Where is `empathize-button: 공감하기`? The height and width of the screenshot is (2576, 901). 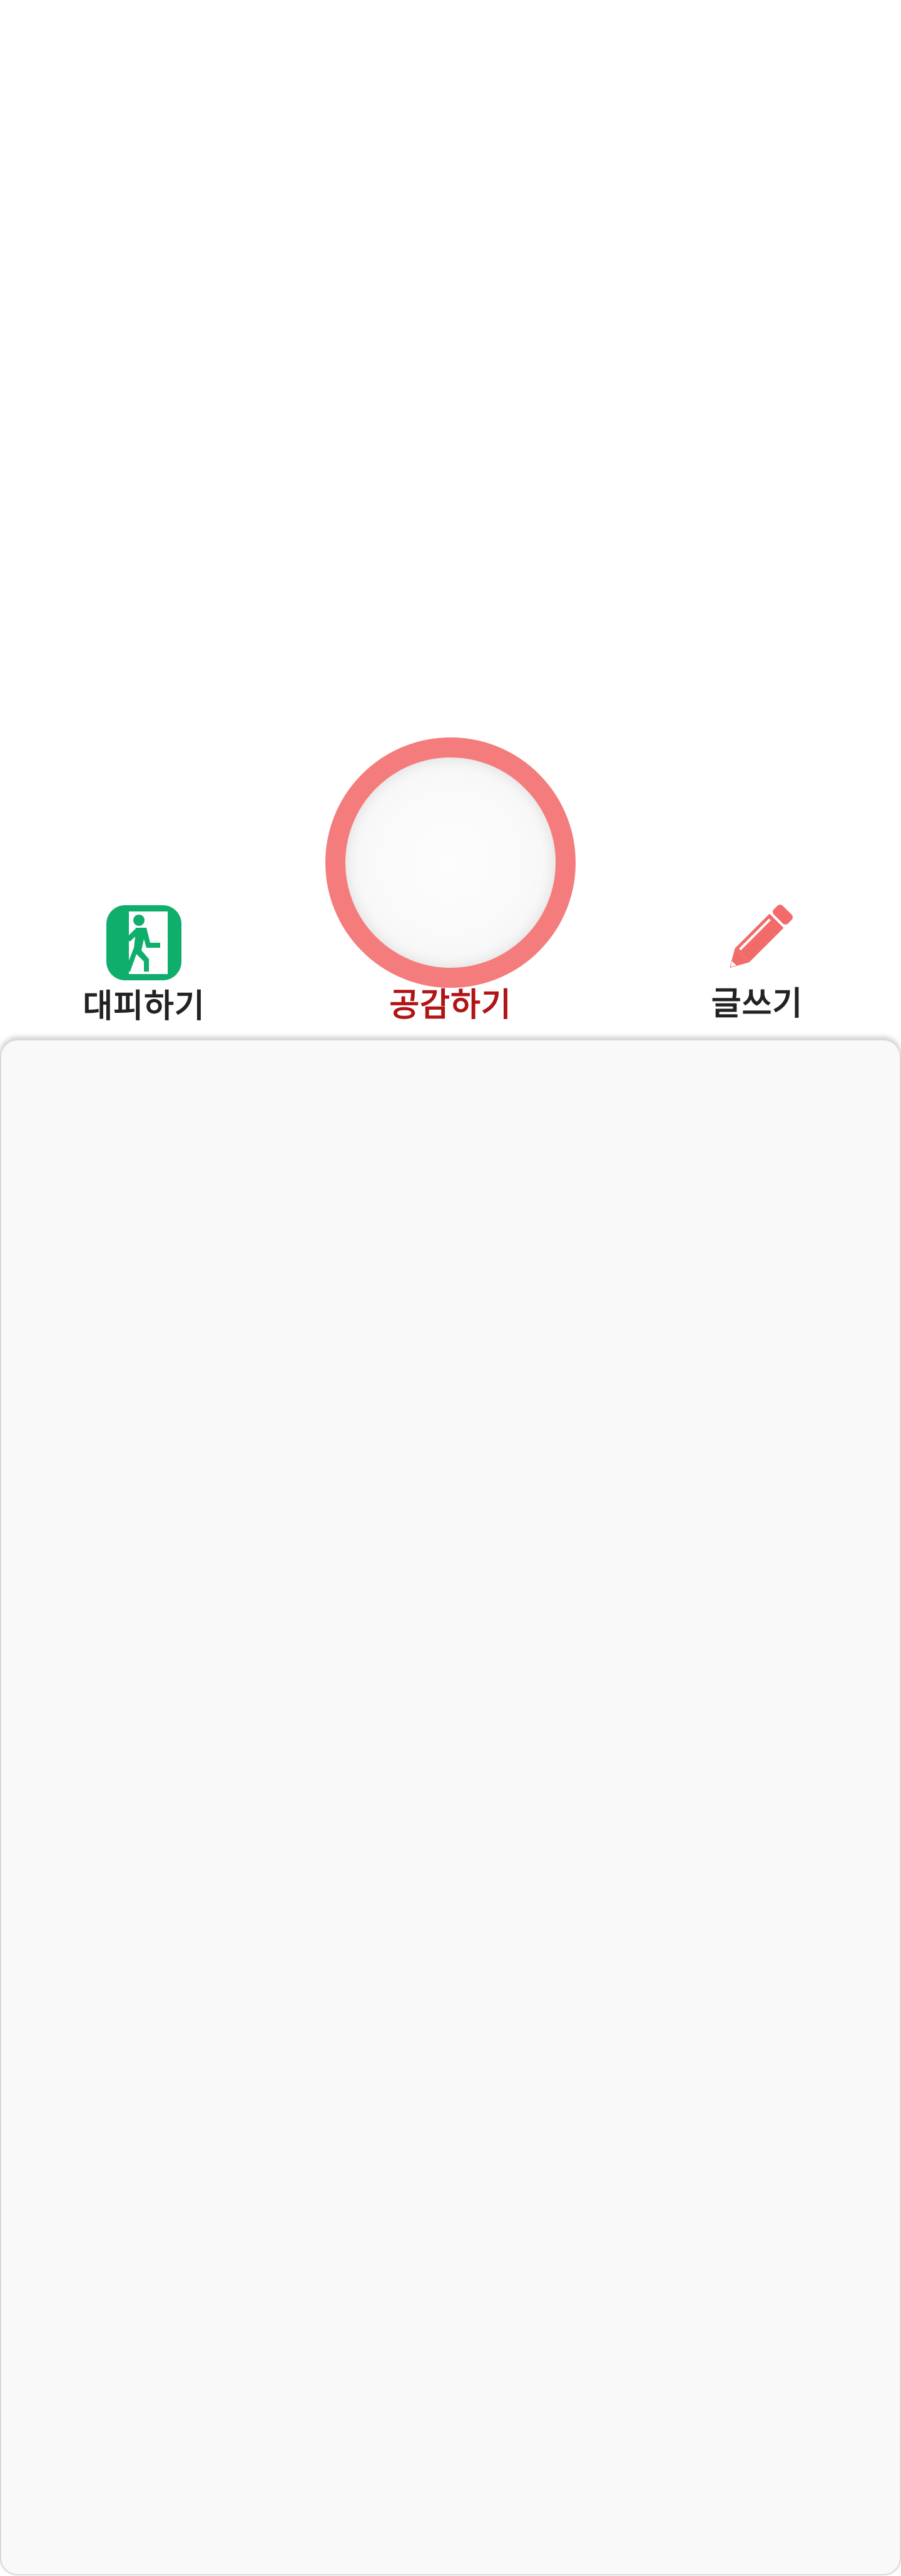
empathize-button: 공감하기 is located at coordinates (450, 1005).